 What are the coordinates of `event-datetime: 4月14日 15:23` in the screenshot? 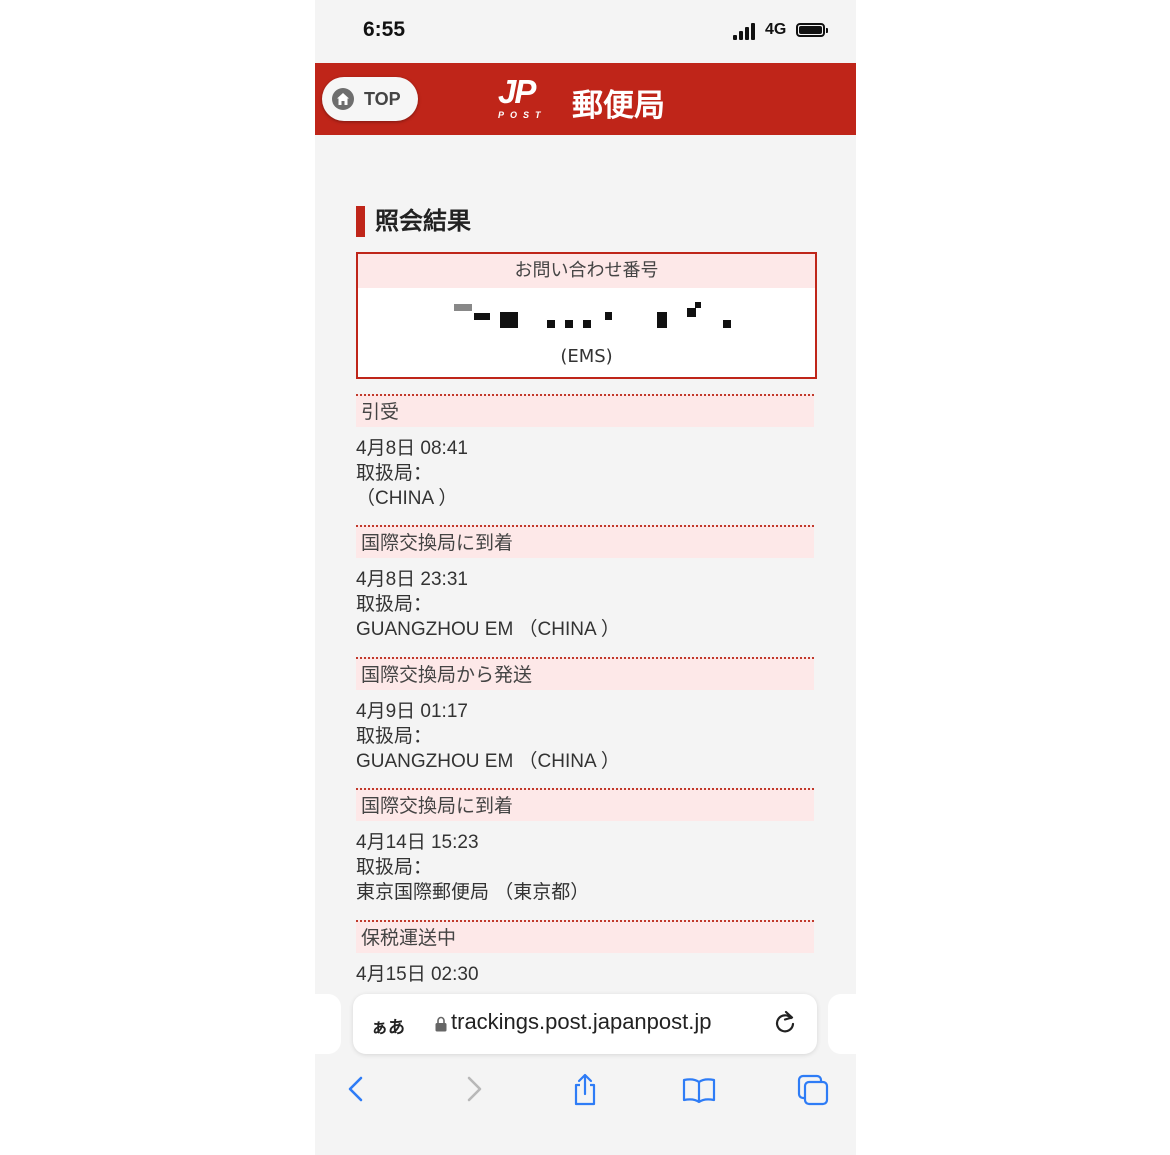 It's located at (417, 842).